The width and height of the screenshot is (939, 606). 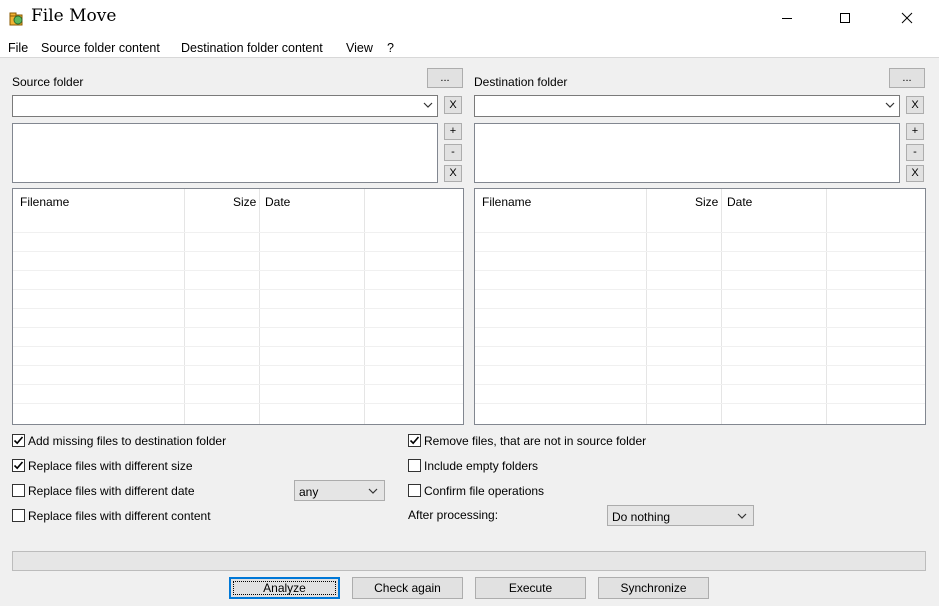 What do you see at coordinates (407, 588) in the screenshot?
I see `check-again-button: Check again` at bounding box center [407, 588].